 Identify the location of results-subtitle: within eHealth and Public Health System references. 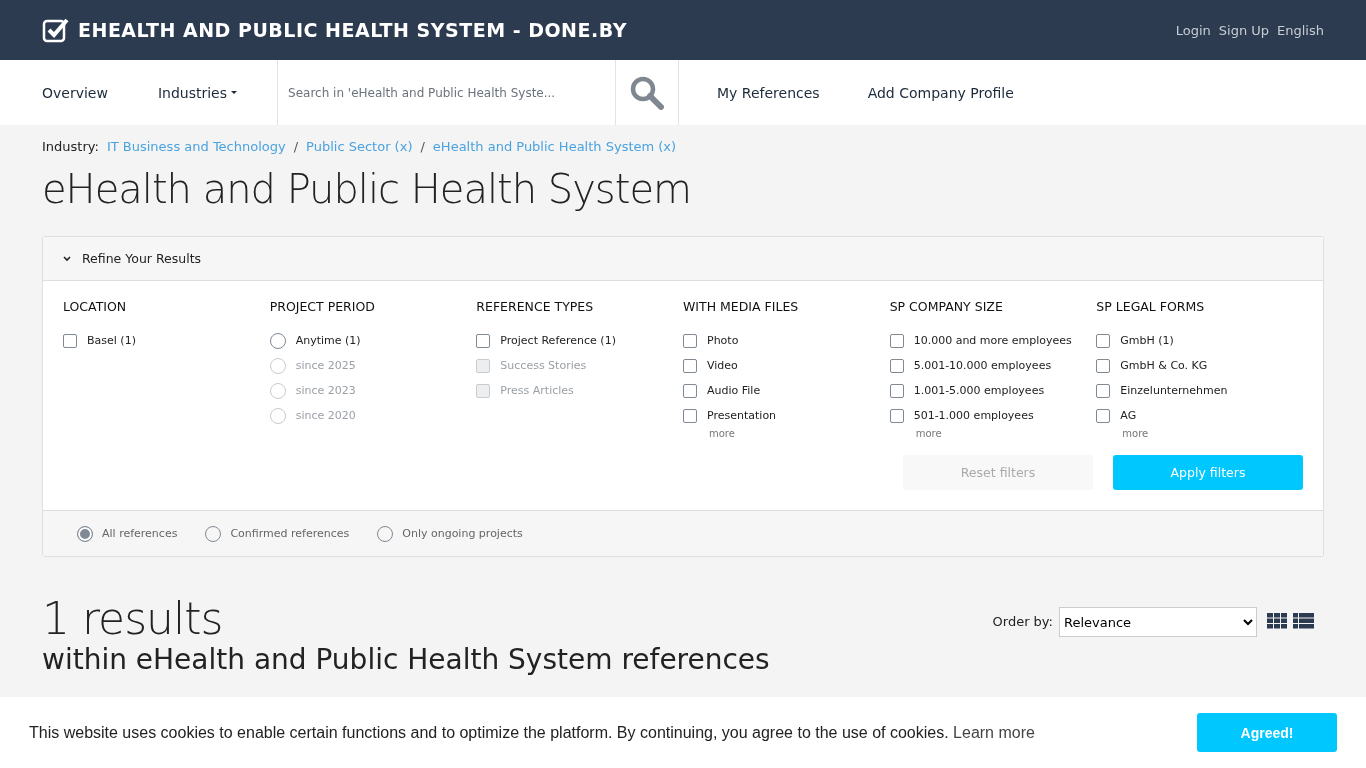
(406, 660).